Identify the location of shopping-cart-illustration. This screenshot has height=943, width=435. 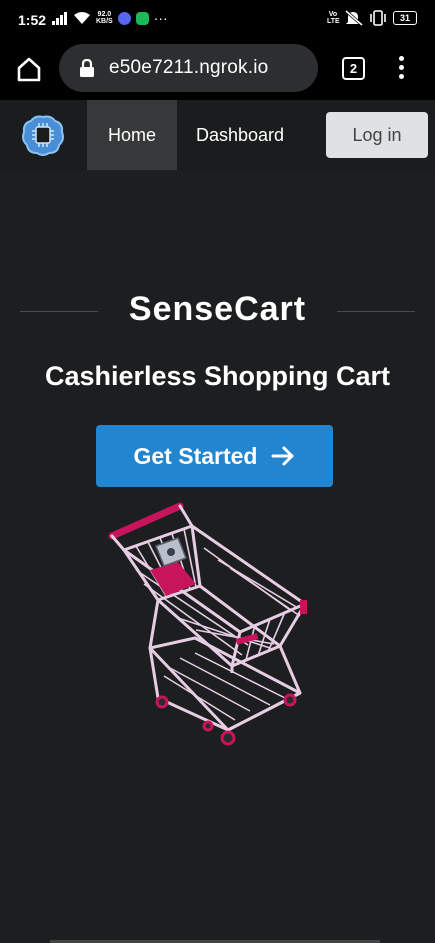
(207, 624).